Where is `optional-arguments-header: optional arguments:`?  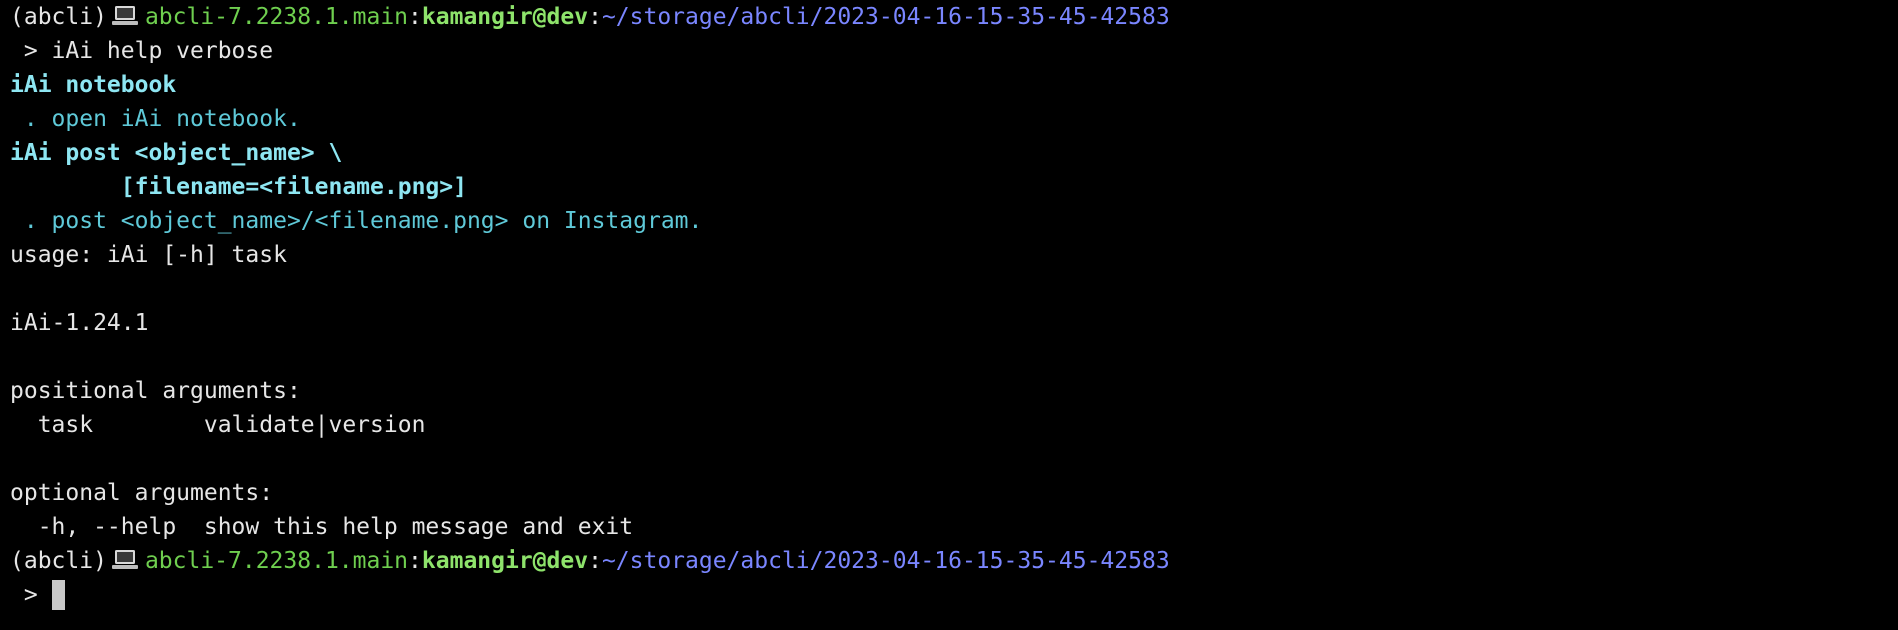
optional-arguments-header: optional arguments: is located at coordinates (142, 493).